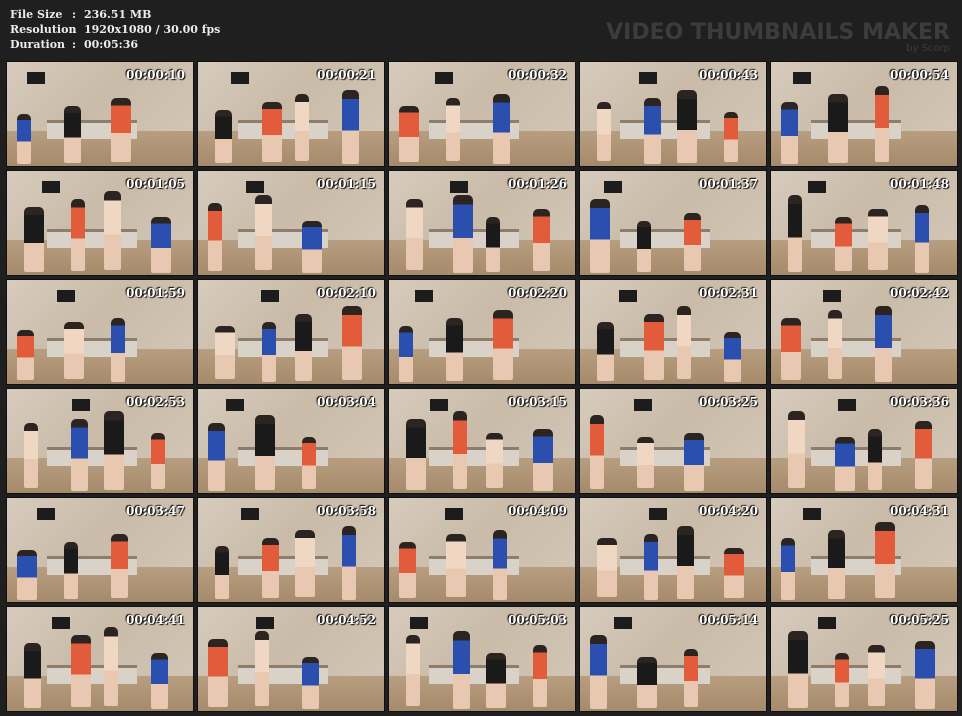  Describe the element at coordinates (482, 441) in the screenshot. I see `video-thumbnail: 00:03:15` at that location.